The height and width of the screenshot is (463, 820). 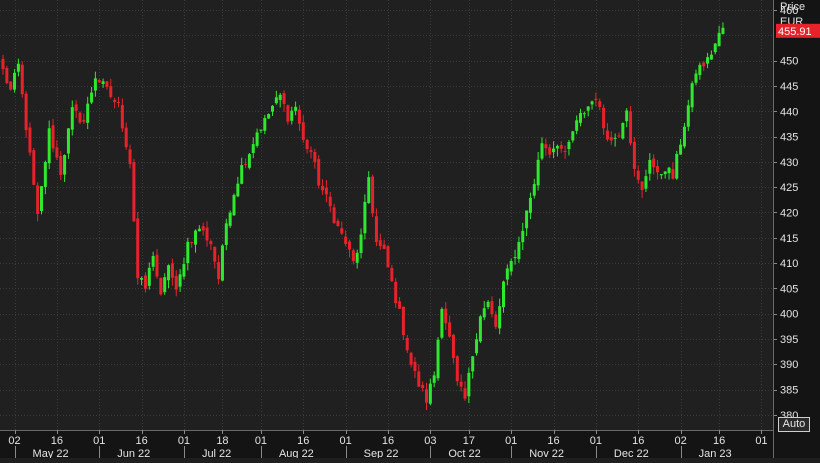 I want to click on x-month-label: Nov 22, so click(x=546, y=453).